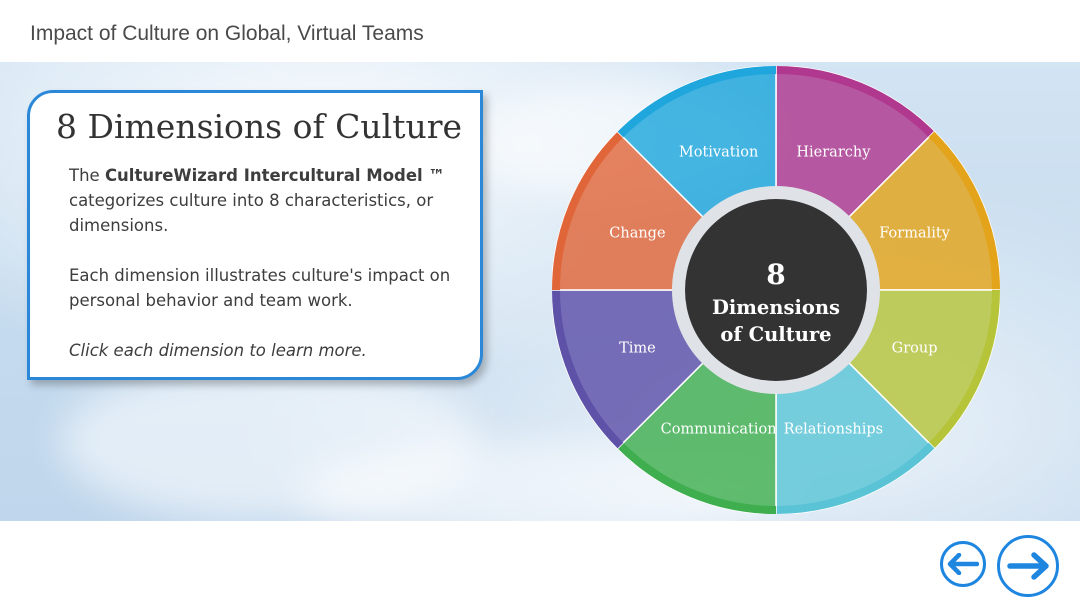  Describe the element at coordinates (914, 234) in the screenshot. I see `dimension-label: Formality` at that location.